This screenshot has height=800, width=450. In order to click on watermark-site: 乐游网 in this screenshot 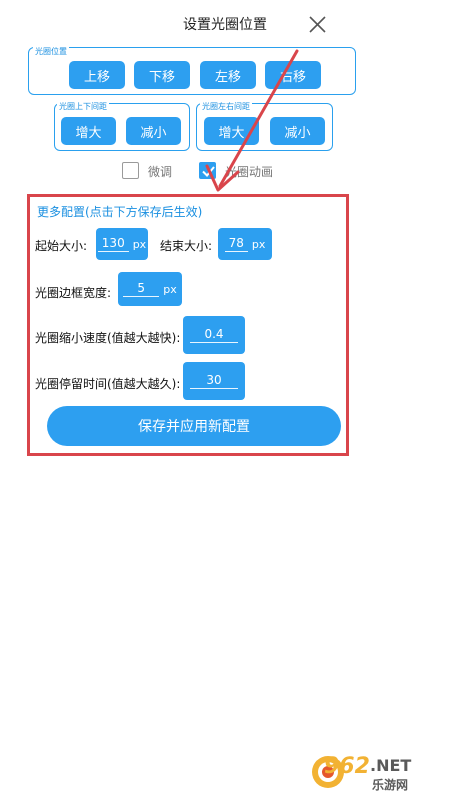, I will do `click(390, 785)`.